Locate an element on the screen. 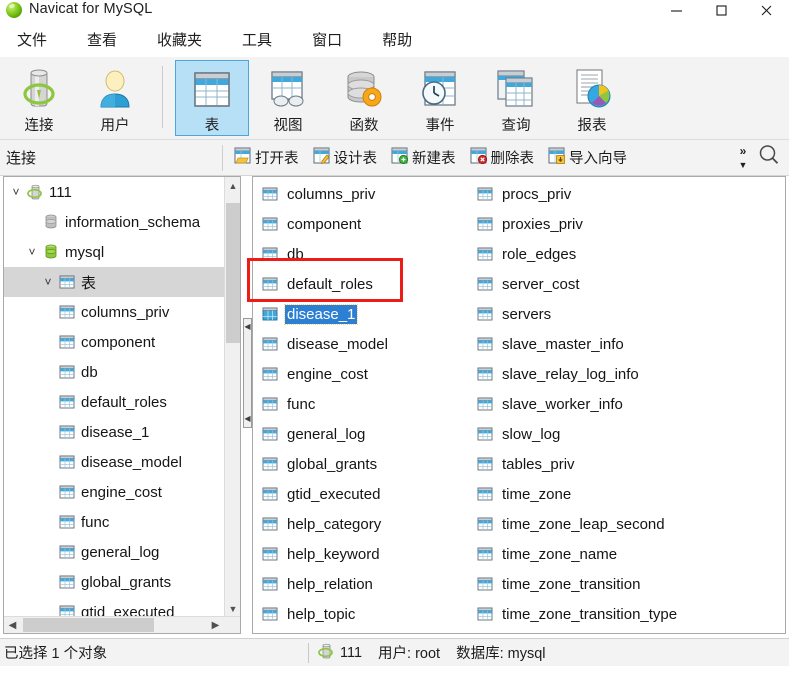 This screenshot has height=690, width=789. tree-item-disease-1: disease_1 is located at coordinates (114, 432).